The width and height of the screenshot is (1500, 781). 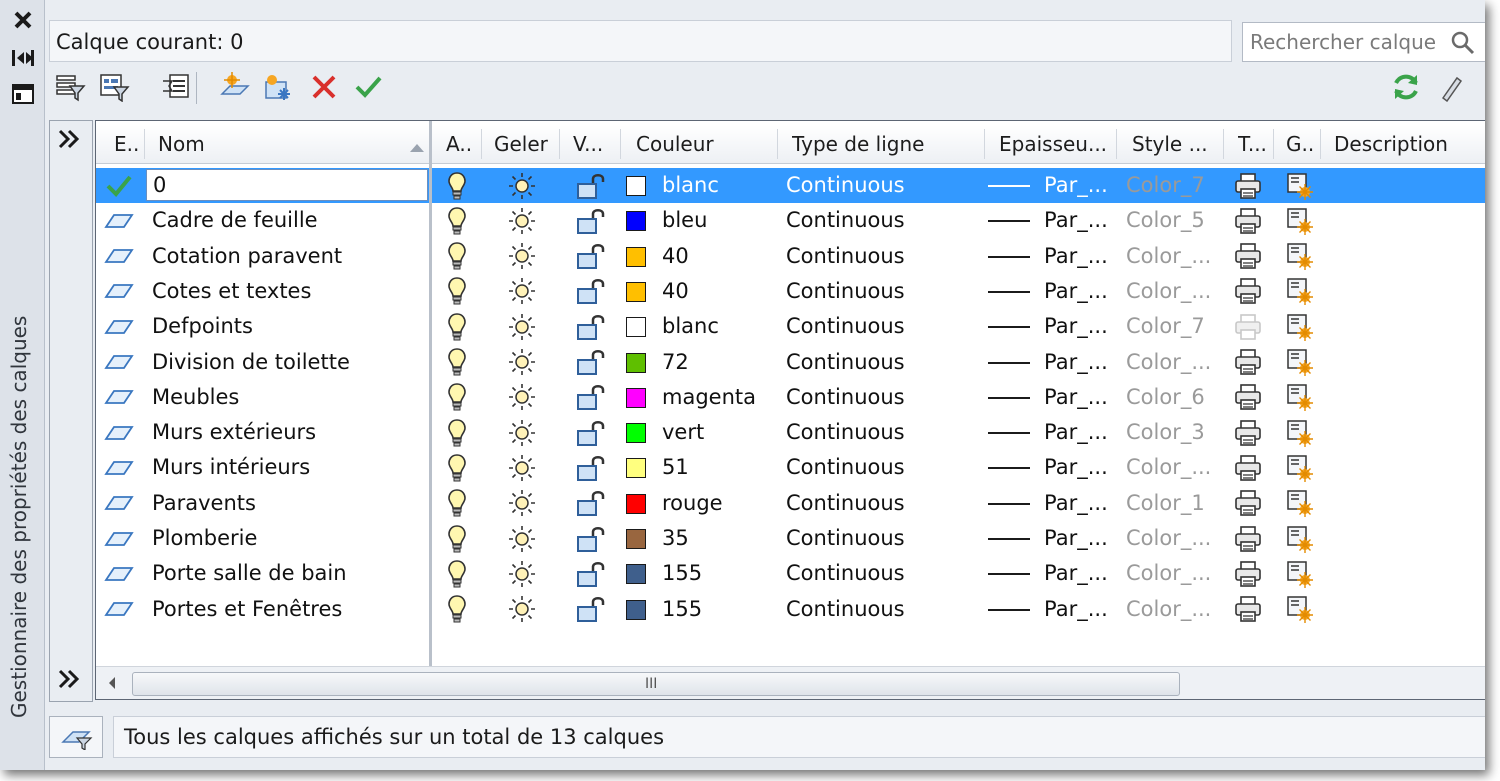 What do you see at coordinates (717, 432) in the screenshot?
I see `color-name: vert` at bounding box center [717, 432].